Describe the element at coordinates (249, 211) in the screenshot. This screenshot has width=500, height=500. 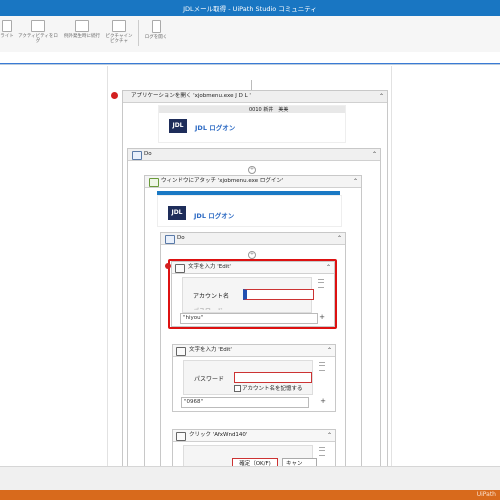
I see `window-screenshot: JDL JDL ログオン` at that location.